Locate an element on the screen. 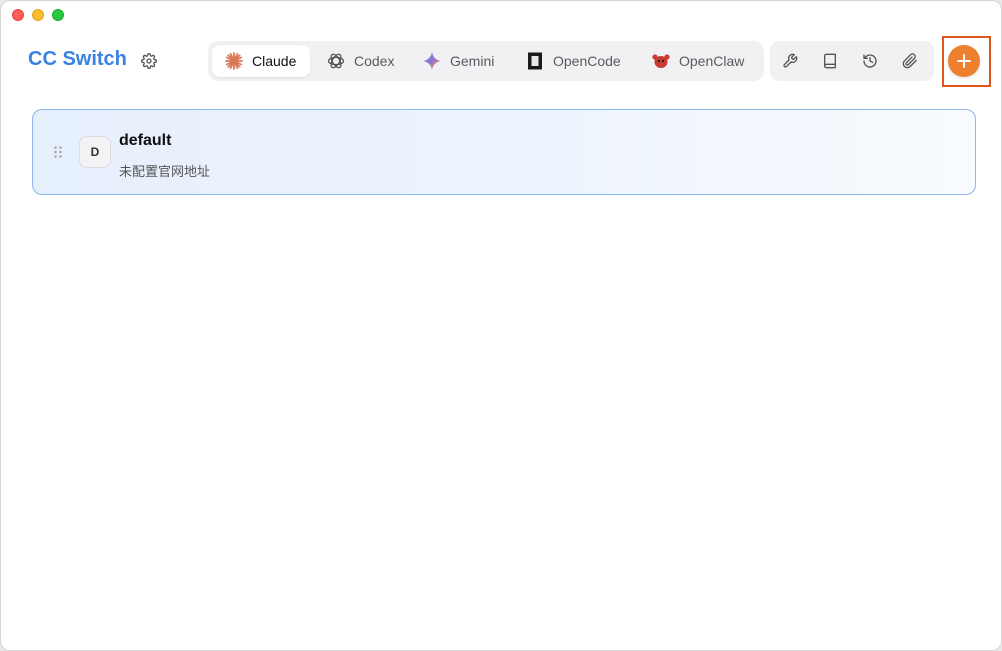  tab-codex: Codex is located at coordinates (360, 61).